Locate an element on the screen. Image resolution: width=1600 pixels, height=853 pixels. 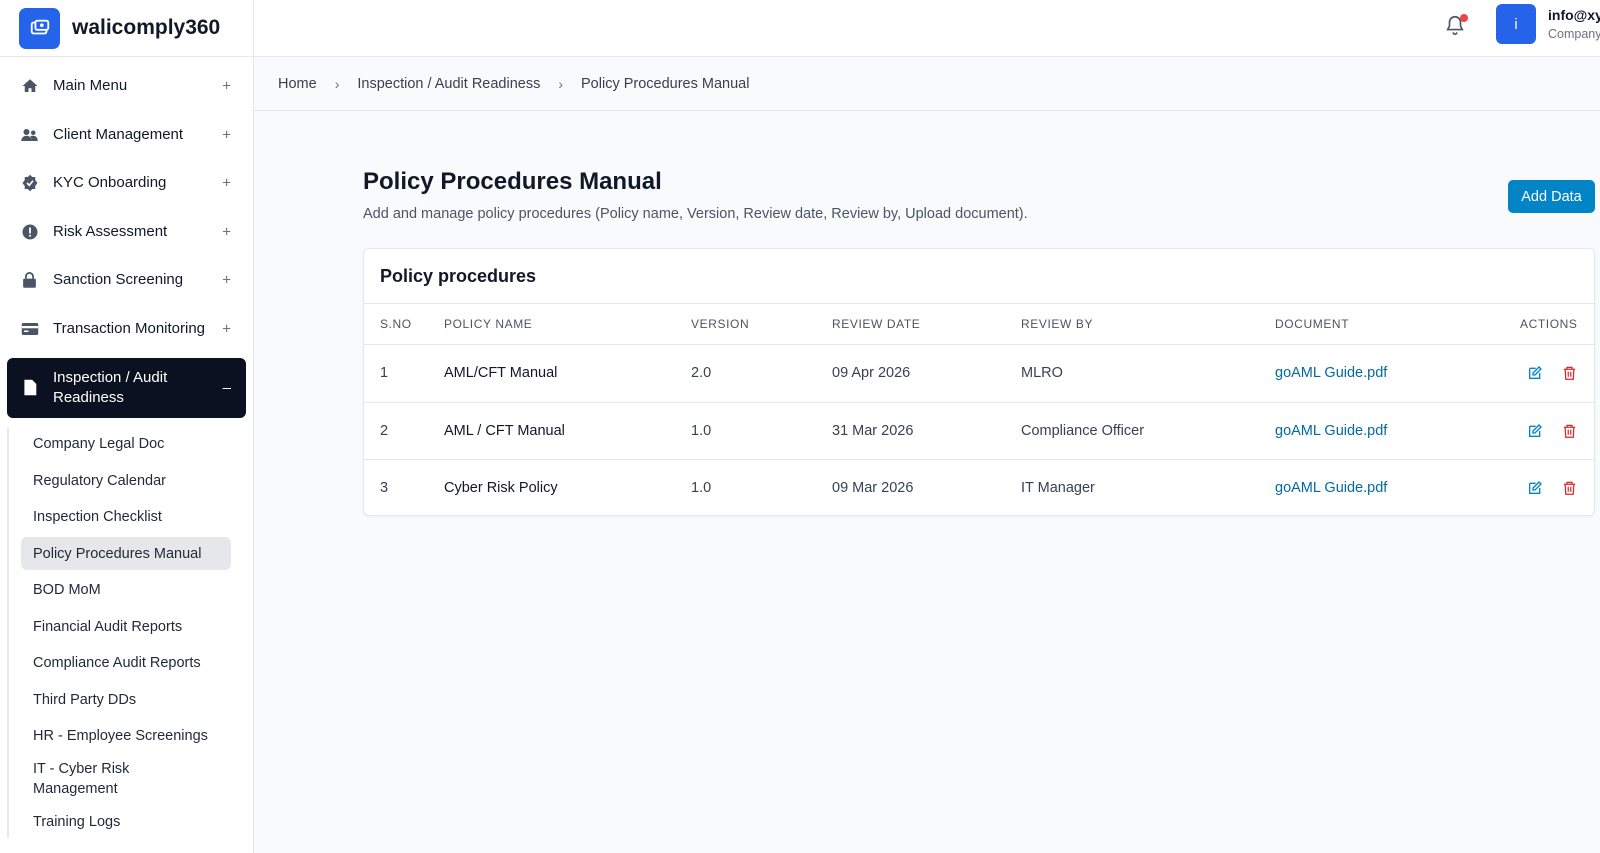
nav-item-risk-assessment: Risk Assessment + is located at coordinates (126, 232).